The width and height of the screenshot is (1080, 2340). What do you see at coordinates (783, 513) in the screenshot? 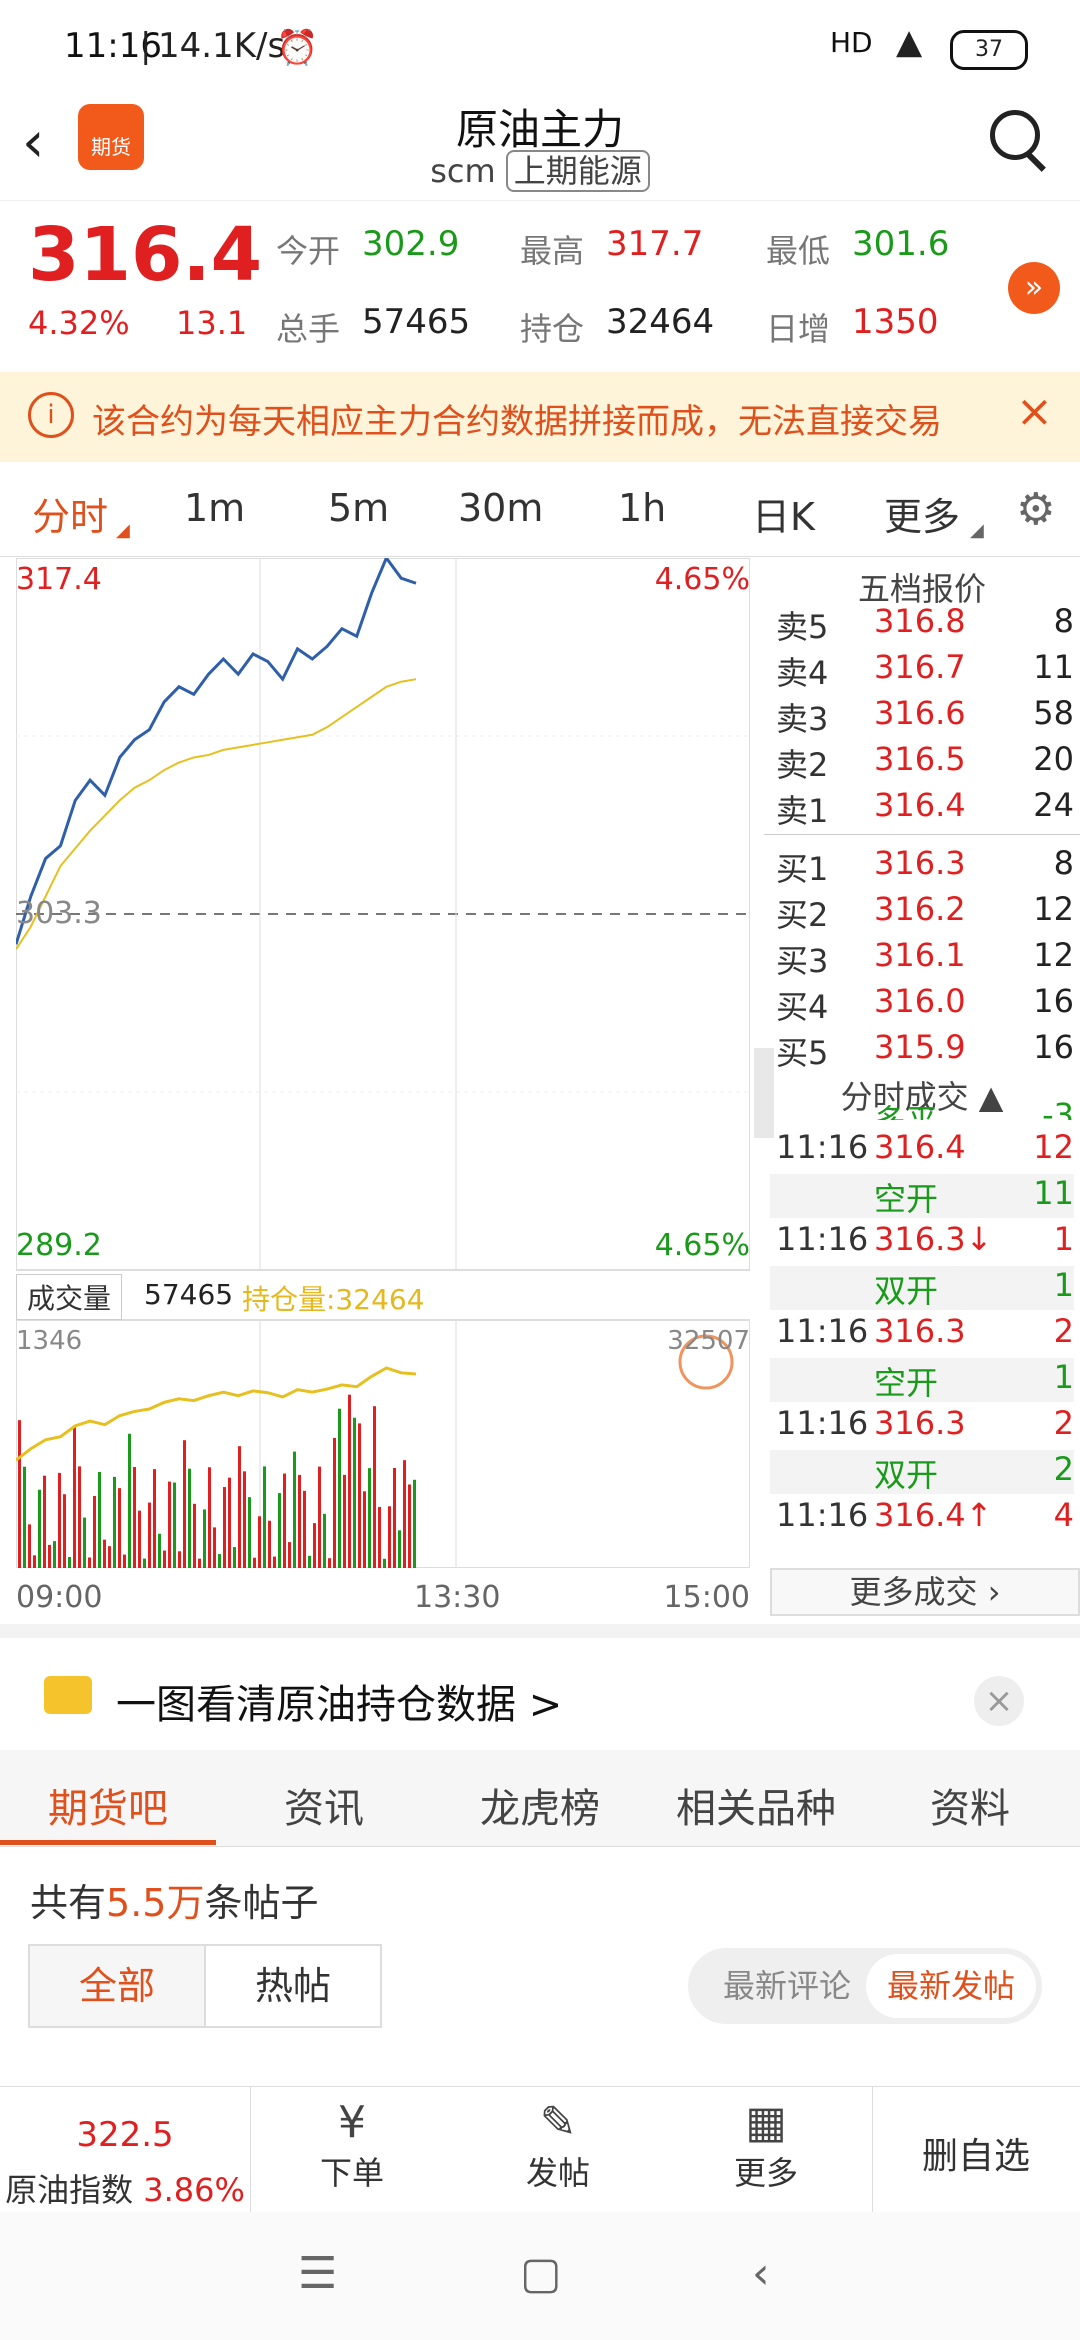
I see `tab-daily-k: 日K` at bounding box center [783, 513].